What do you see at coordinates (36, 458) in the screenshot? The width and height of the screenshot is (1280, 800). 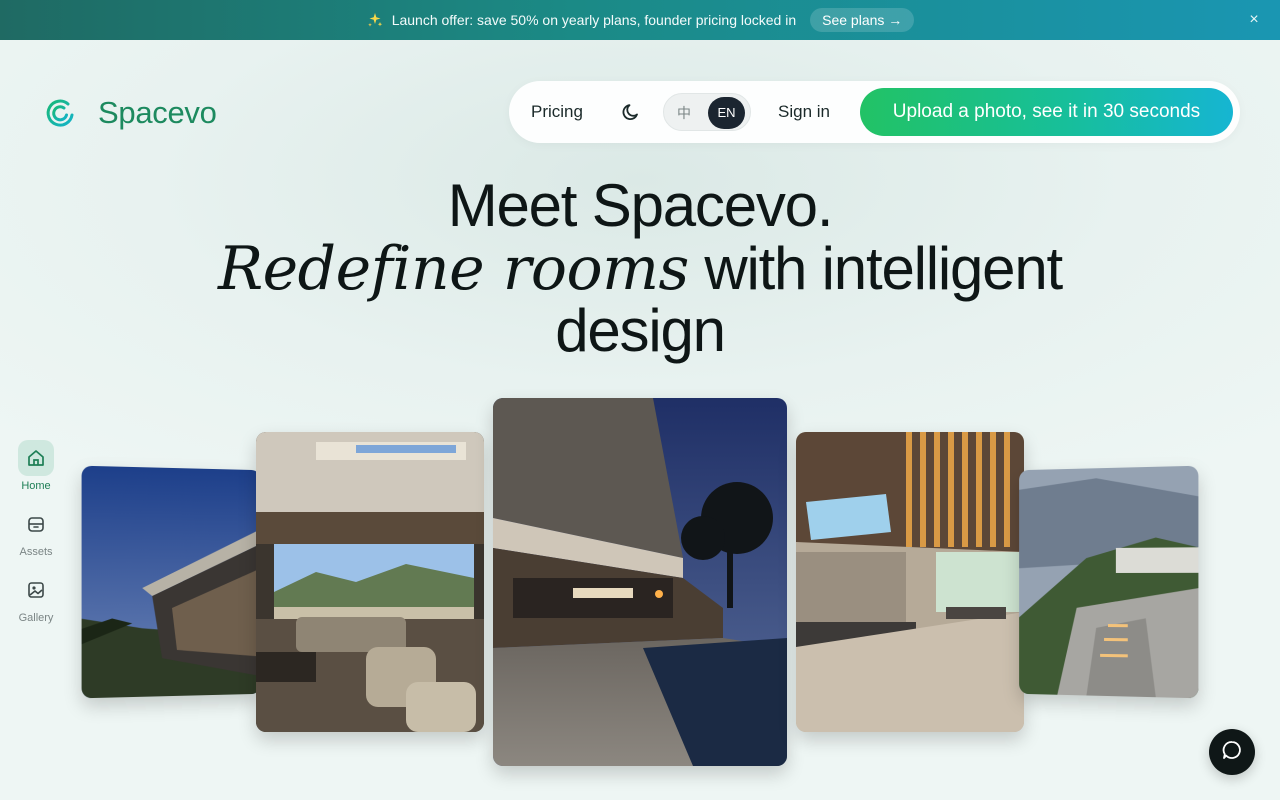 I see `home-icon` at bounding box center [36, 458].